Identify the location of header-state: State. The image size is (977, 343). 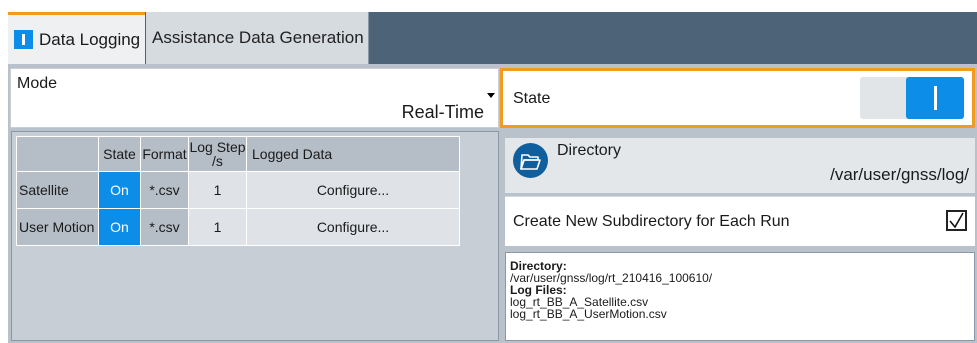
(119, 154).